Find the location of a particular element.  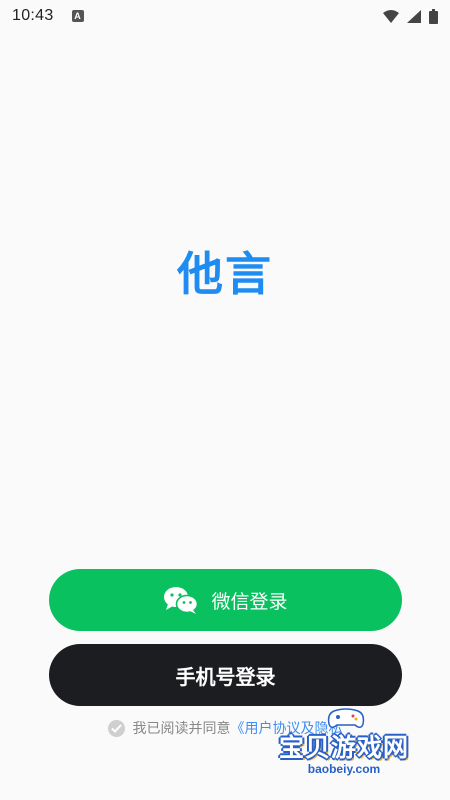

wechat-login-label: 微信登录 is located at coordinates (249, 601).